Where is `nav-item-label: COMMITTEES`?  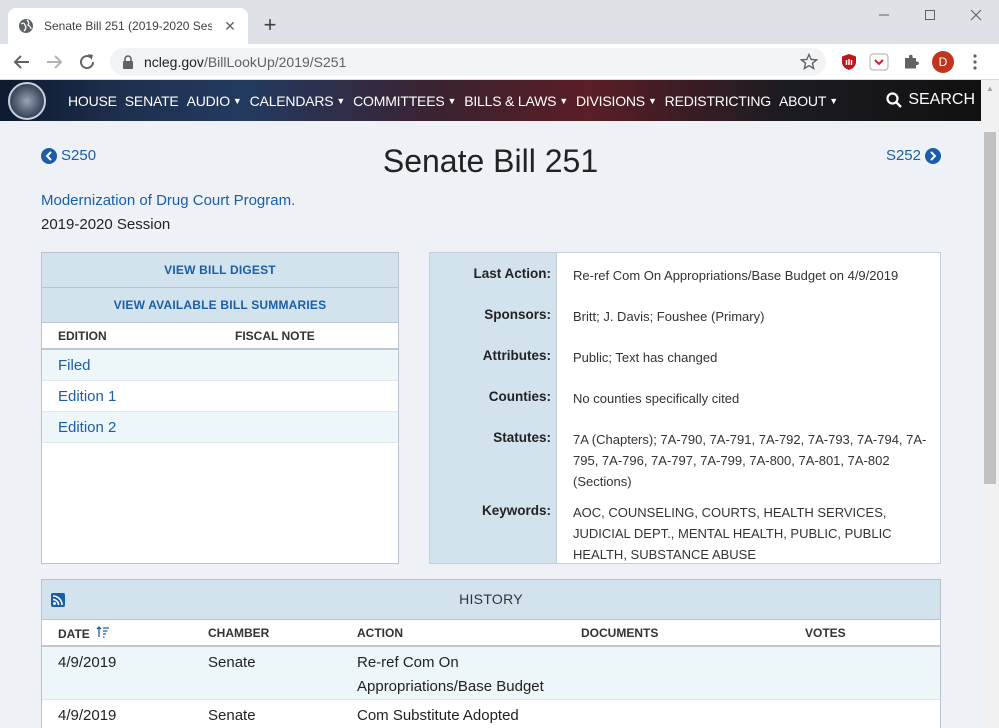 nav-item-label: COMMITTEES is located at coordinates (399, 100).